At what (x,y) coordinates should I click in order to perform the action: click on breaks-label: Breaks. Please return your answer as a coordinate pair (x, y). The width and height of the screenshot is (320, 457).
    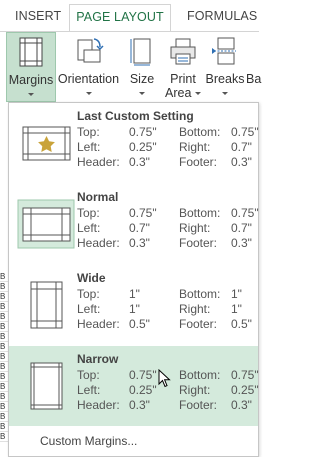
    Looking at the image, I should click on (225, 79).